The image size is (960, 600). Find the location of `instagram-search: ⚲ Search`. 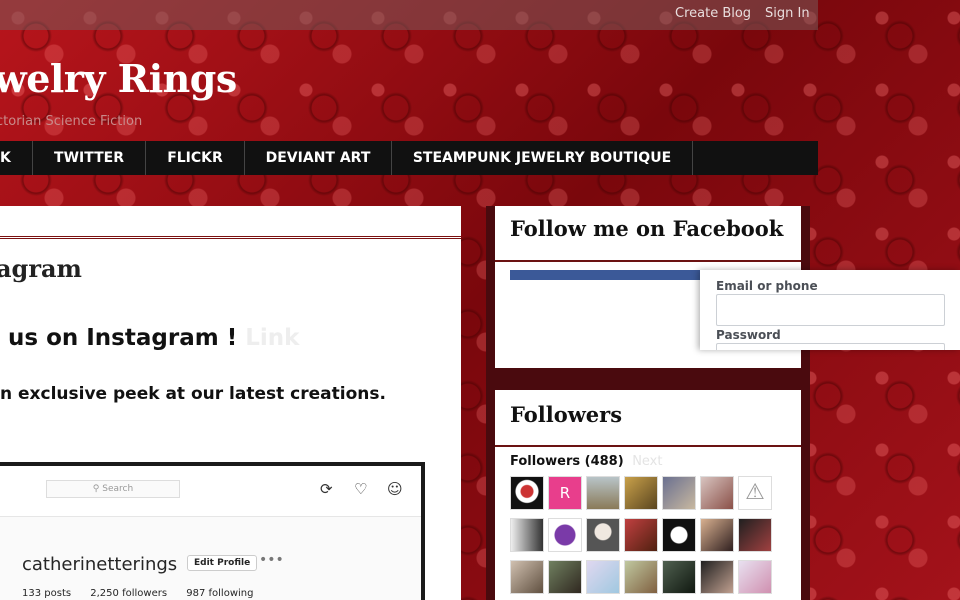

instagram-search: ⚲ Search is located at coordinates (113, 489).